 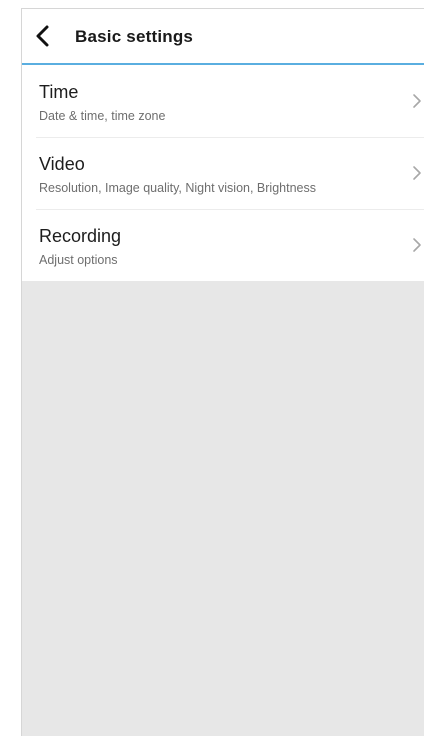 I want to click on settings-item-subtitle: Date & time, time zone, so click(x=102, y=116).